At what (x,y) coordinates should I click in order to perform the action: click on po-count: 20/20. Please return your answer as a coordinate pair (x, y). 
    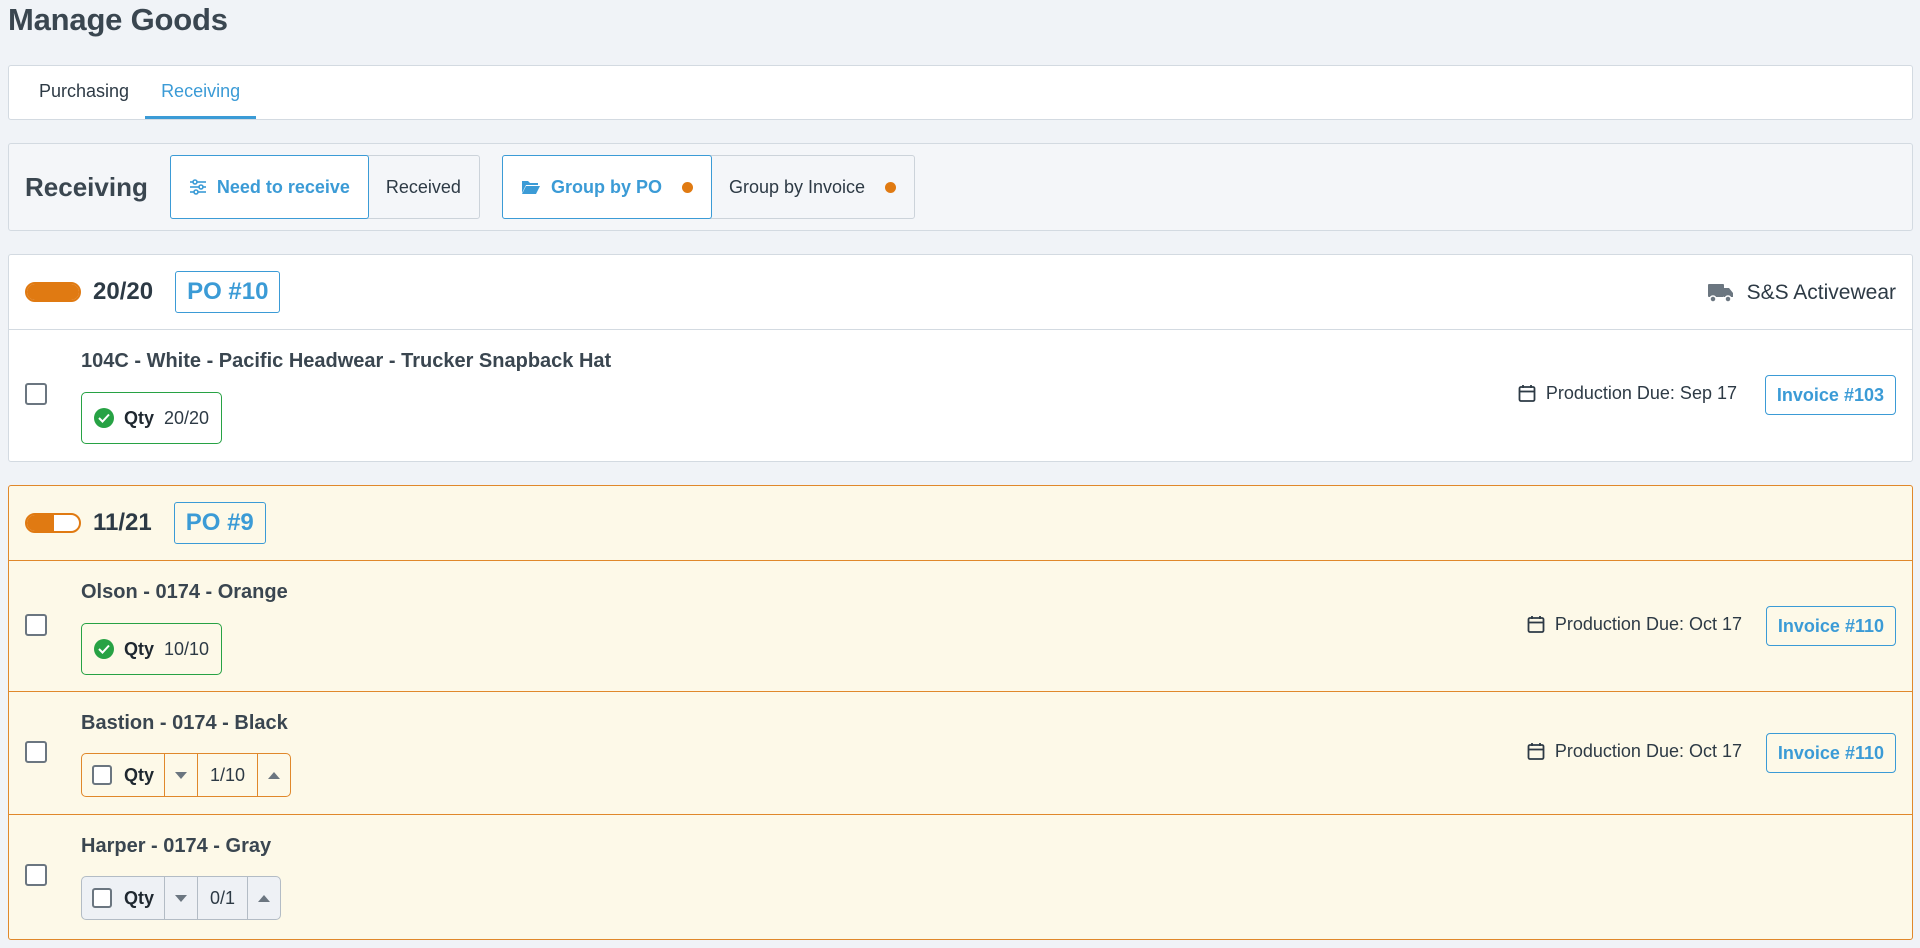
    Looking at the image, I should click on (123, 291).